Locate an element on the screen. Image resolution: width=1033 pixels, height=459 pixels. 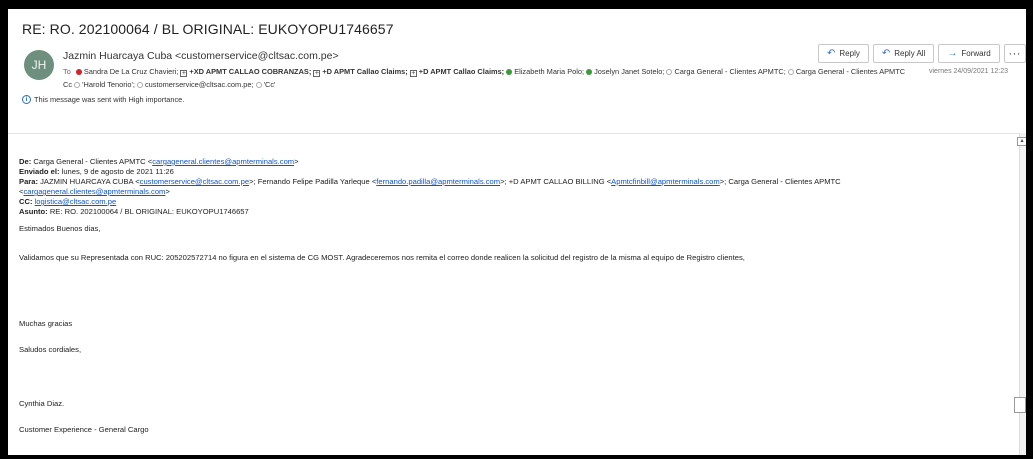
recipient-name: Carga General - Clientes APMTC is located at coordinates (850, 71).